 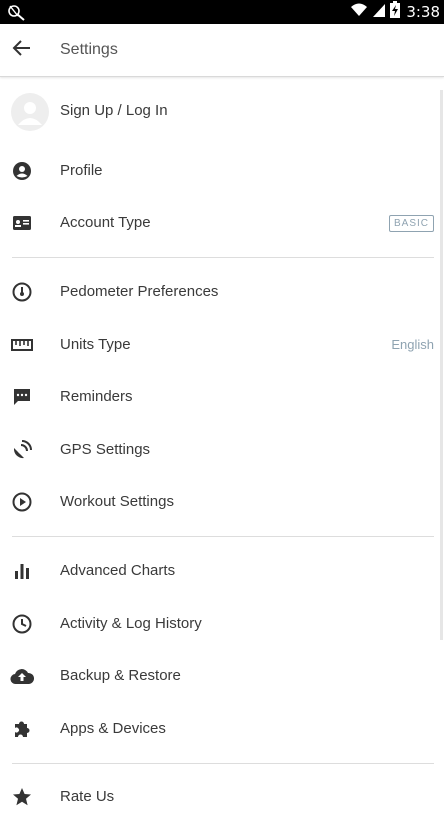 What do you see at coordinates (379, 12) in the screenshot?
I see `signal-icon` at bounding box center [379, 12].